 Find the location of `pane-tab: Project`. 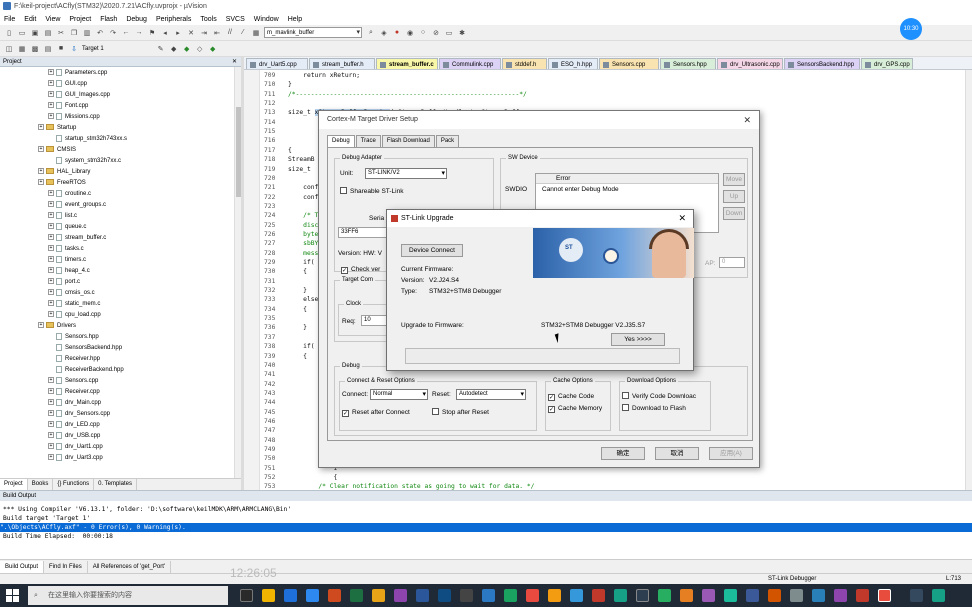

pane-tab: Project is located at coordinates (14, 484).